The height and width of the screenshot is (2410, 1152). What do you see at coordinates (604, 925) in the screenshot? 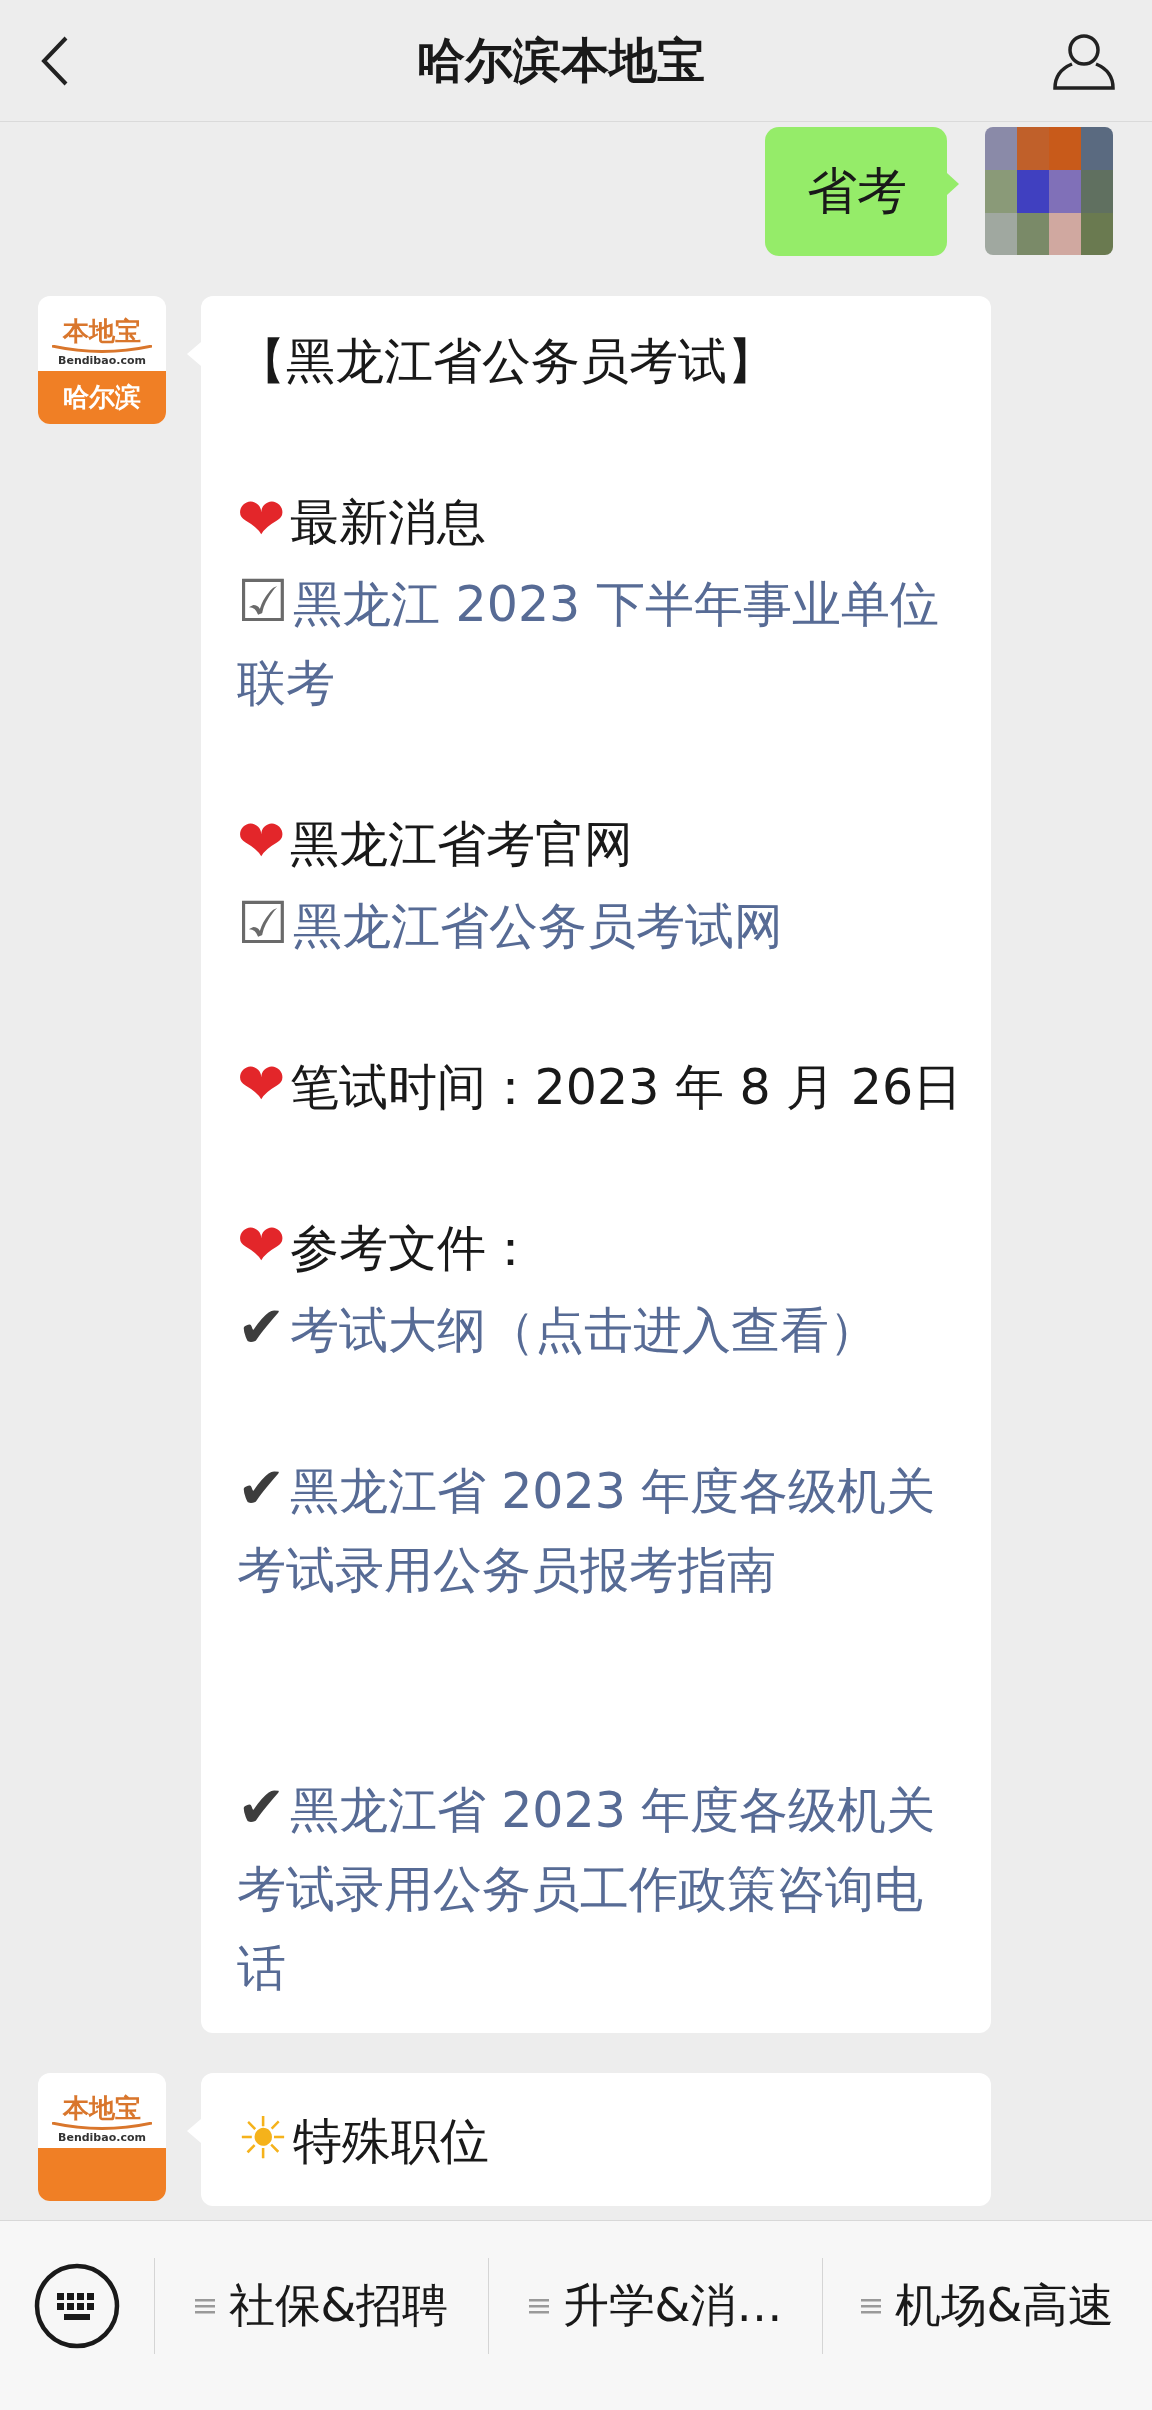
I see `article-link: ☑黑龙江省公务员考试网` at bounding box center [604, 925].